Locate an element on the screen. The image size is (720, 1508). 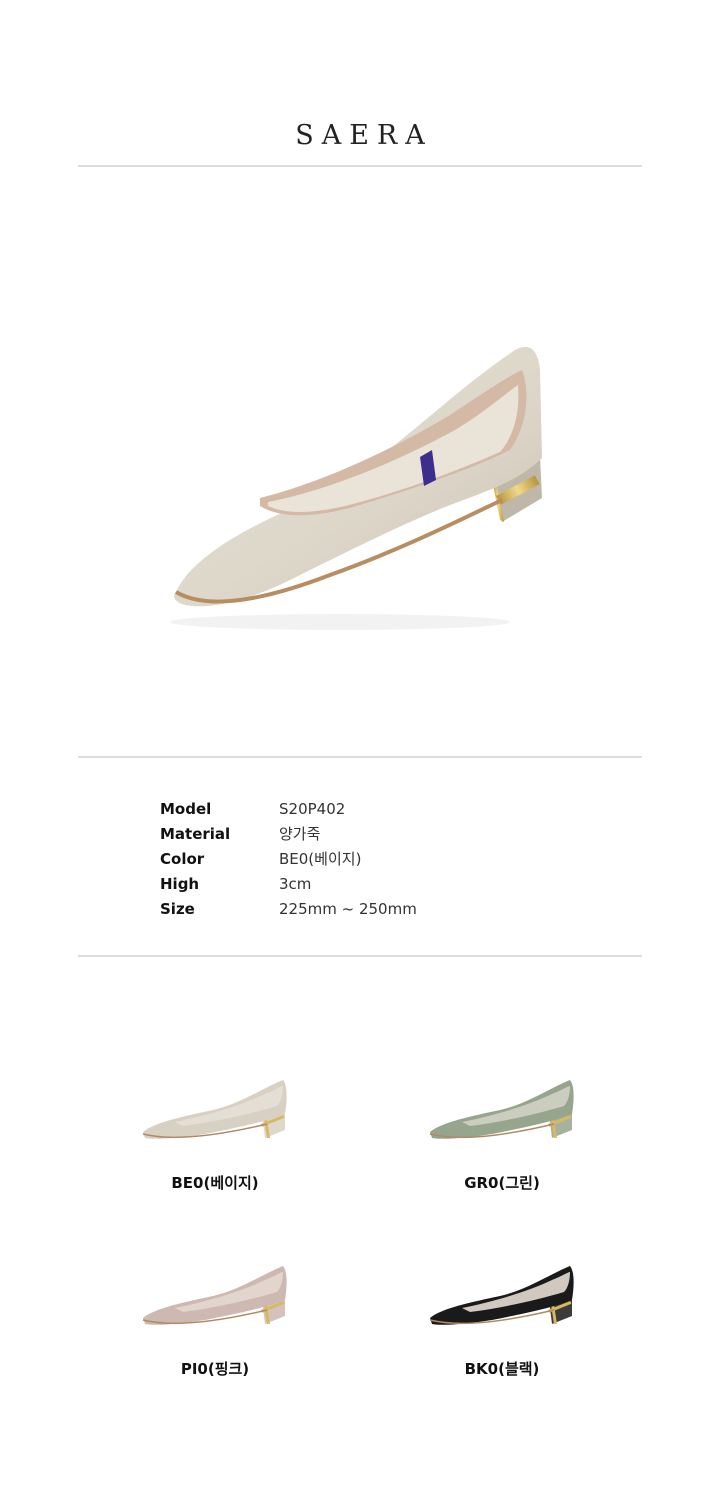
divider-middle is located at coordinates (360, 757).